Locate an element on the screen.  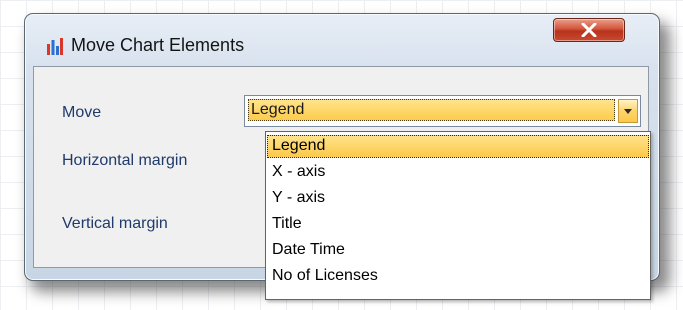
vertical-margin-label: Vertical margin is located at coordinates (115, 223).